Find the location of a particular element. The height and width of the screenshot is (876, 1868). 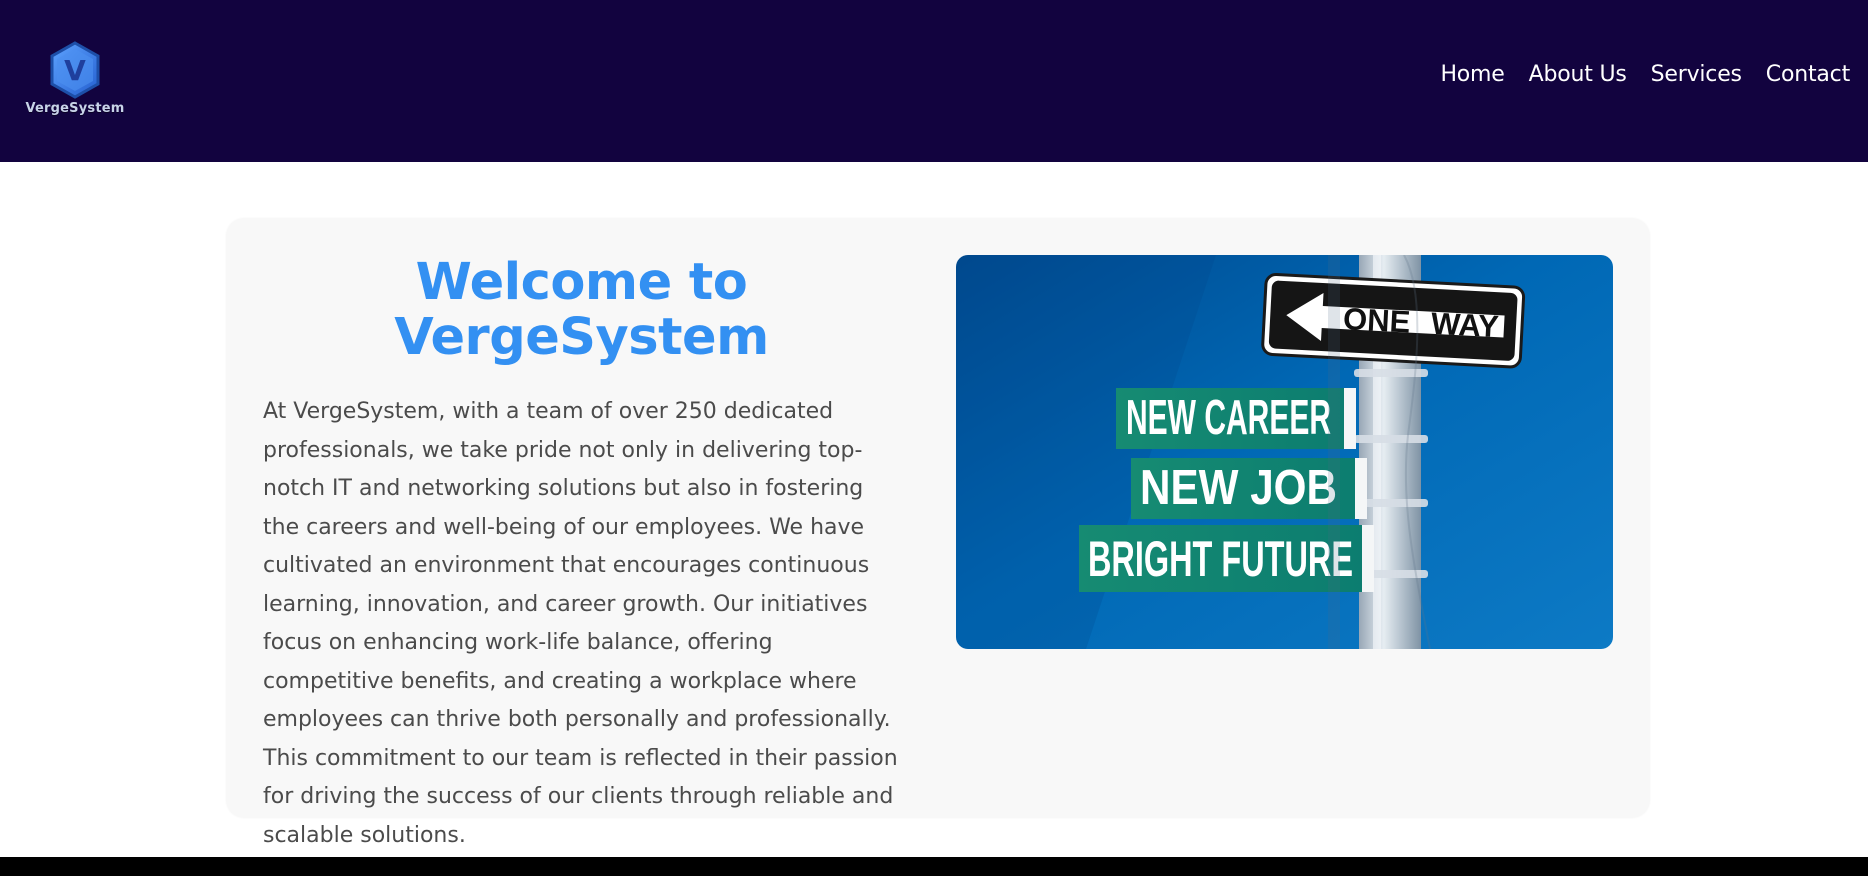

main-nav: Home About Us Services Contact is located at coordinates (1645, 74).